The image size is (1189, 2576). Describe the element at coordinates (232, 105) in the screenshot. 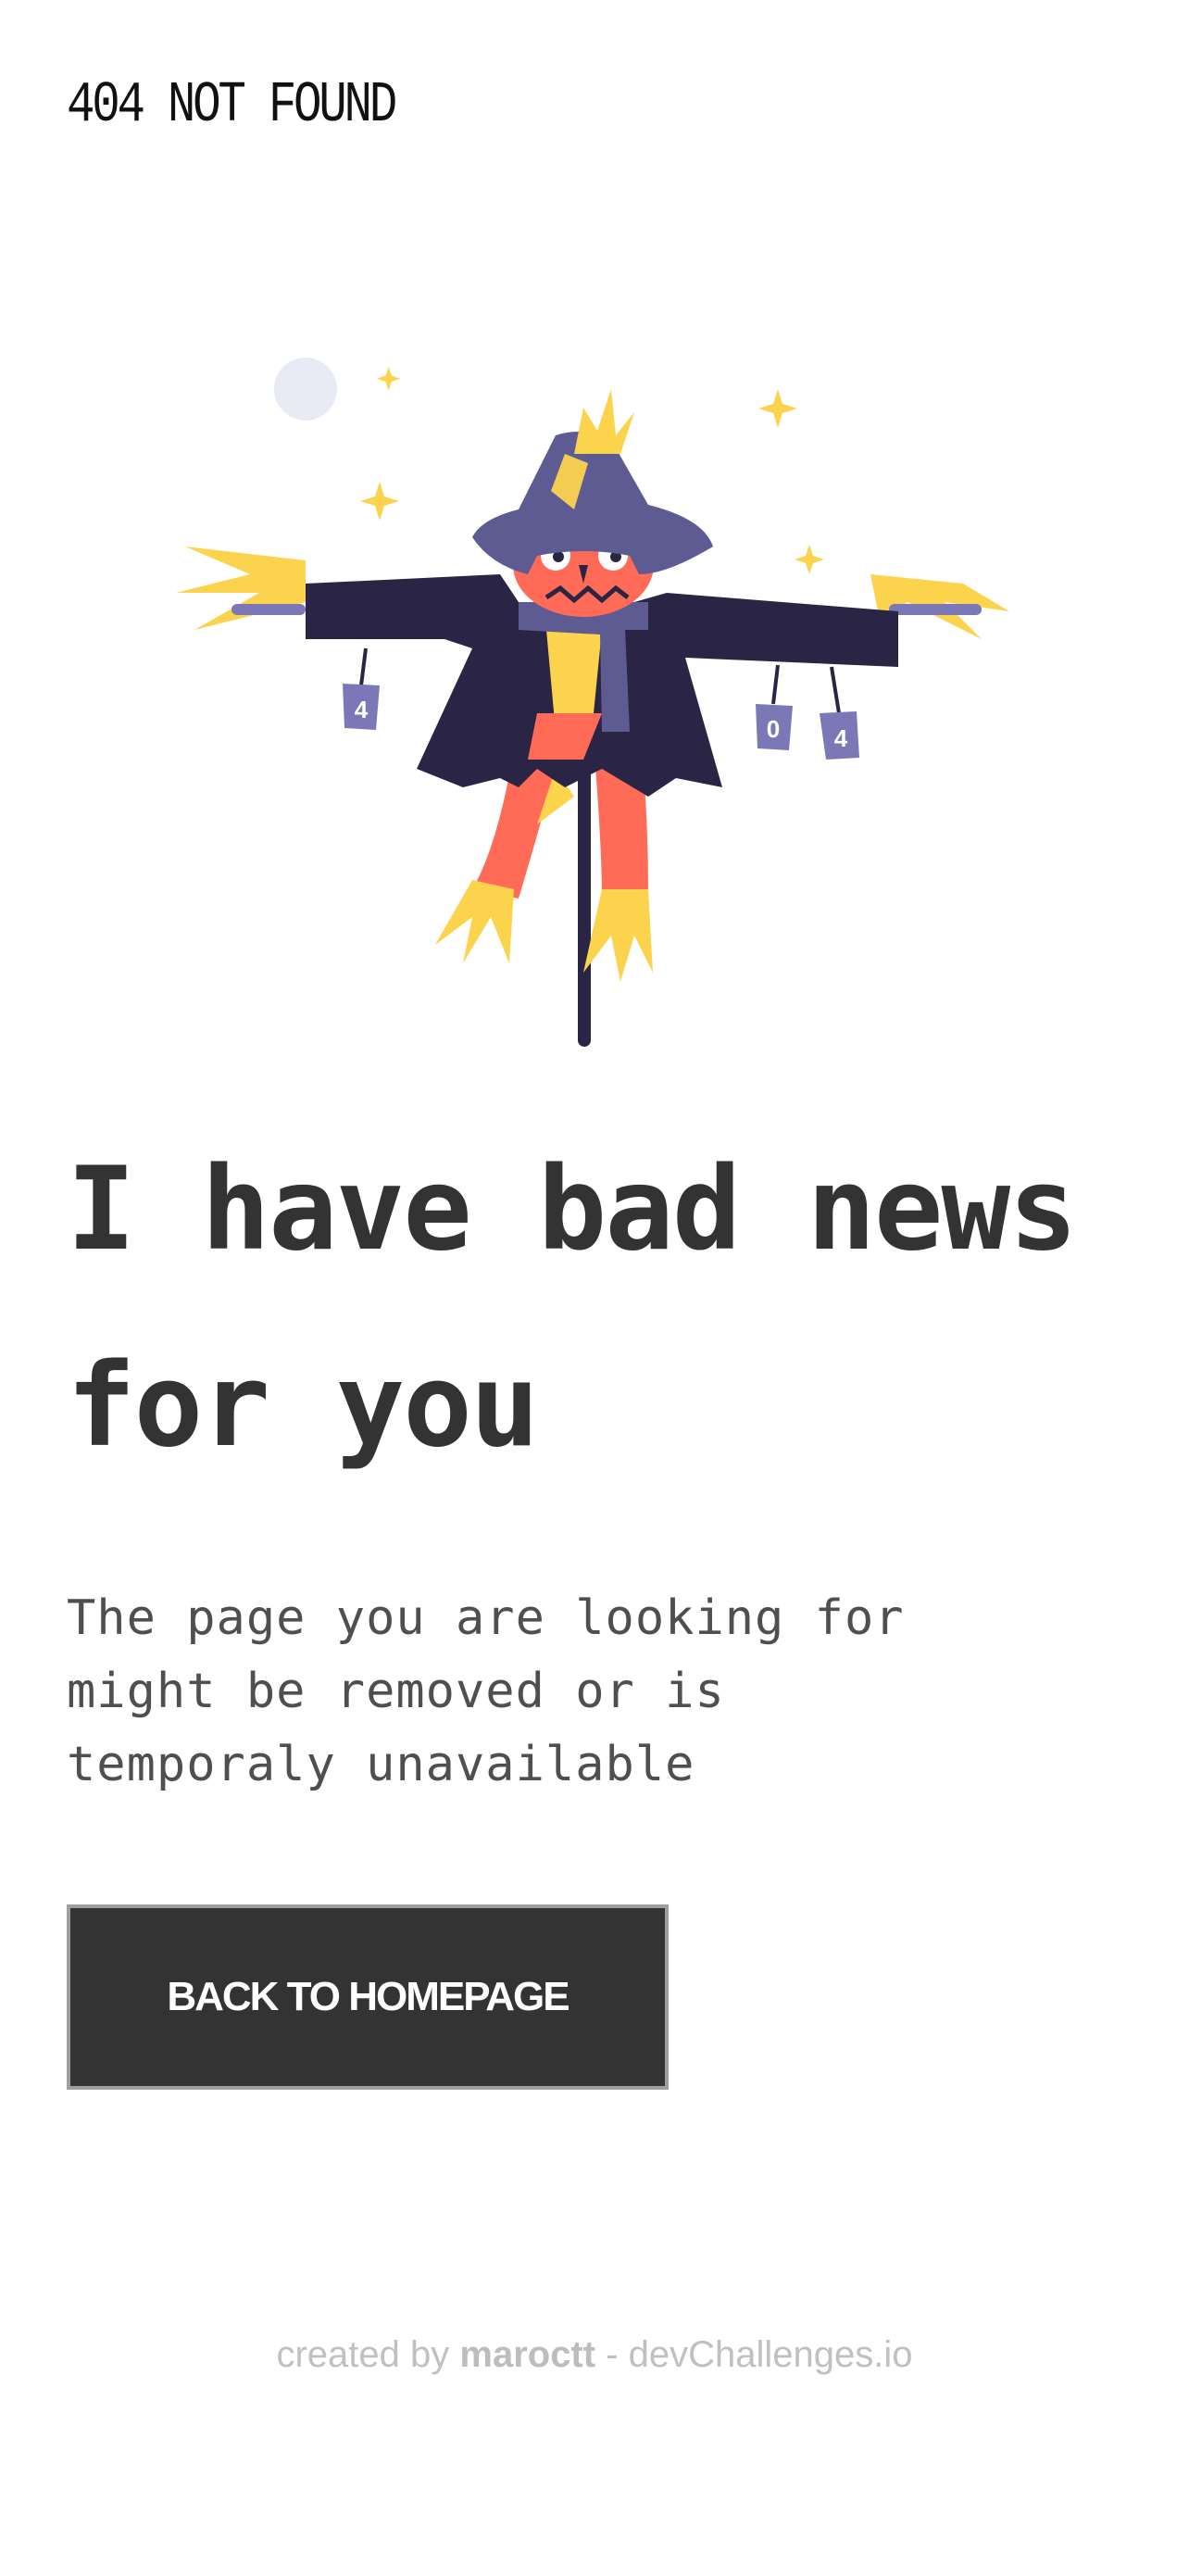

I see `site-logo: 404 NOT FOUND` at that location.